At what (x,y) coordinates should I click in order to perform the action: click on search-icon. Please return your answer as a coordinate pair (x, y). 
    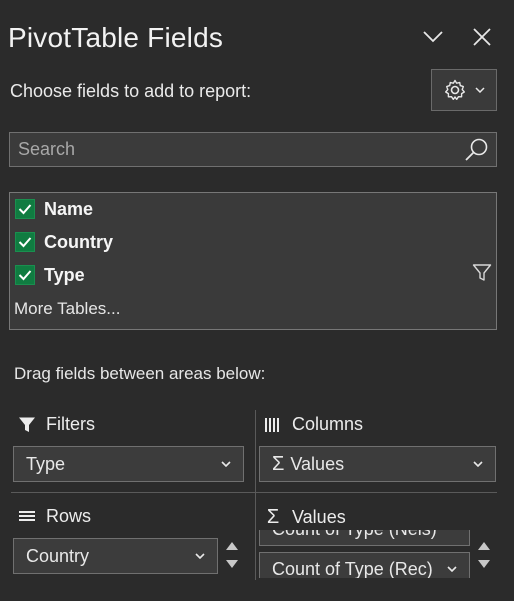
    Looking at the image, I should click on (476, 149).